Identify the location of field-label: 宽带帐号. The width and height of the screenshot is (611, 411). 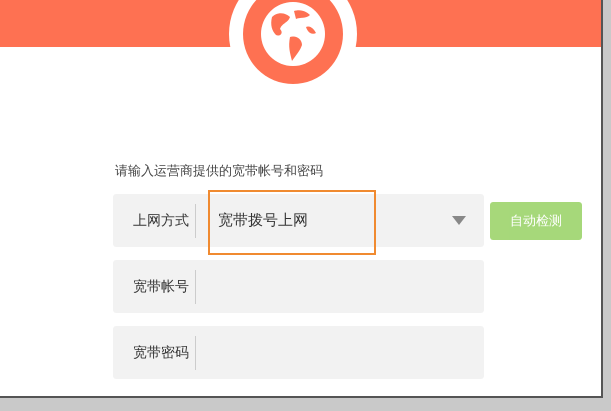
(161, 287).